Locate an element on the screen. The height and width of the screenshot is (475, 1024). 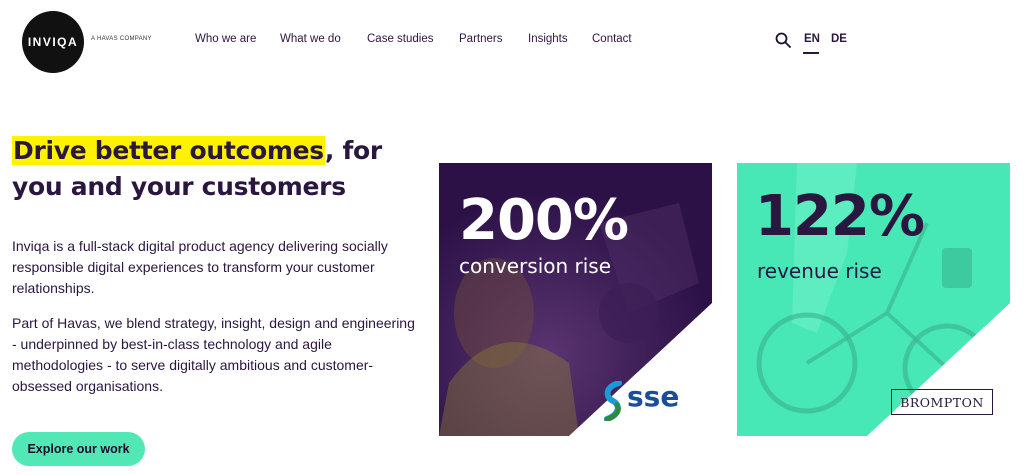
lang-de: DE is located at coordinates (839, 39).